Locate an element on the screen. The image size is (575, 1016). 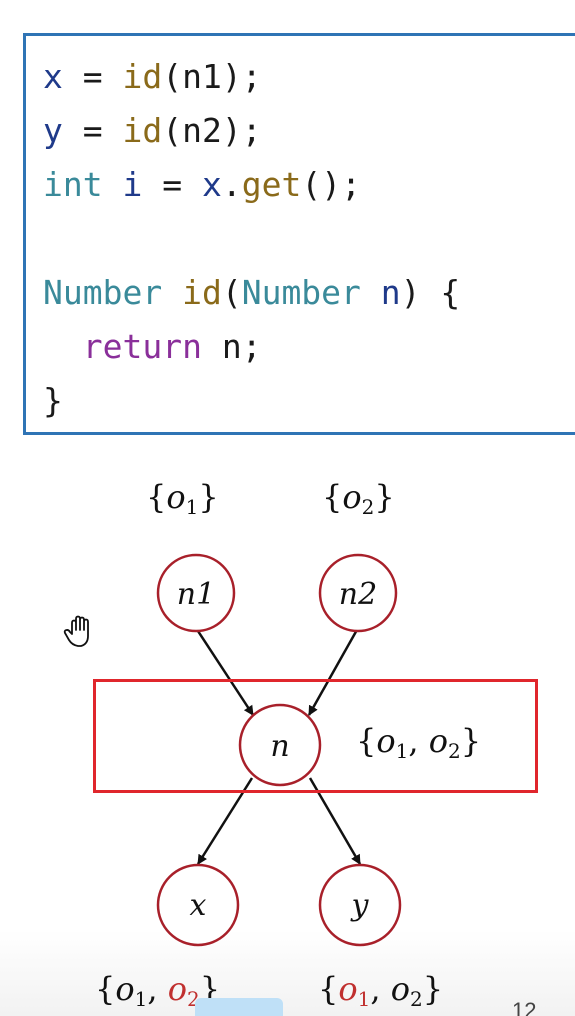
highlight-box is located at coordinates (315, 736).